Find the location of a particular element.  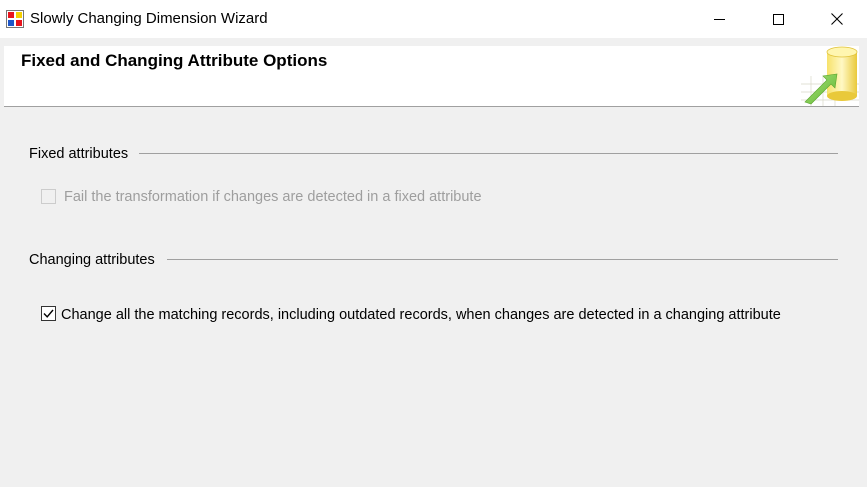

minimize-icon is located at coordinates (719, 19).